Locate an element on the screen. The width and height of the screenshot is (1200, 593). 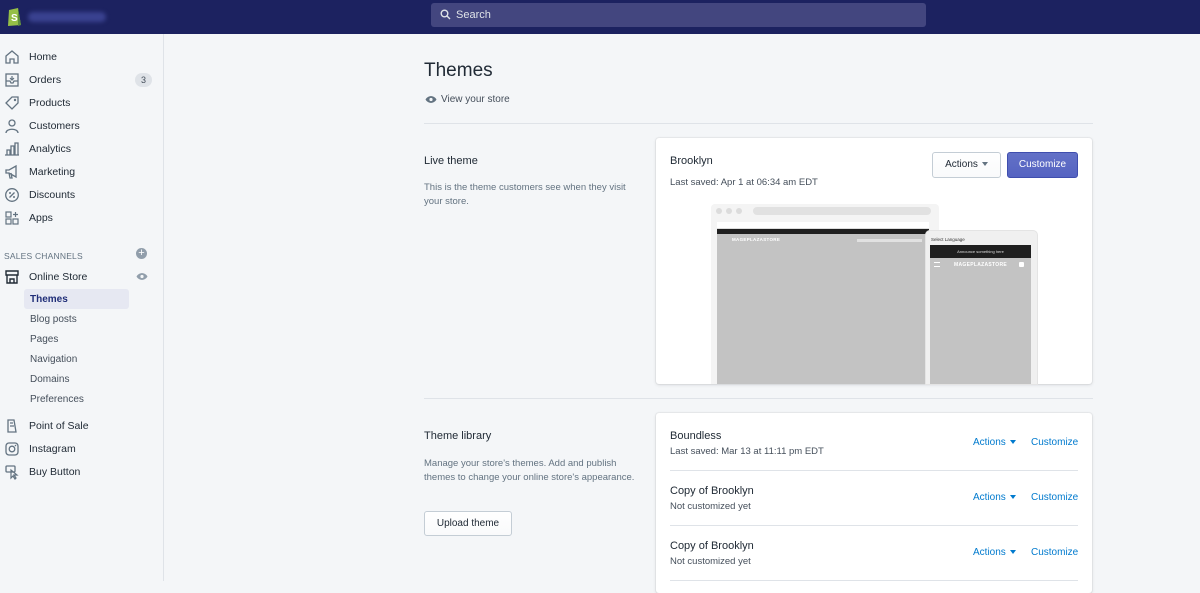
person-icon is located at coordinates (12, 126).